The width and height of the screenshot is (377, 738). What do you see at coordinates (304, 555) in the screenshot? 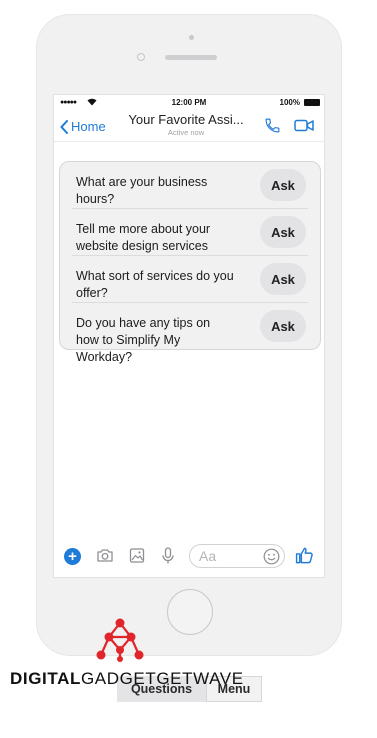
I see `thumbs-up-icon` at bounding box center [304, 555].